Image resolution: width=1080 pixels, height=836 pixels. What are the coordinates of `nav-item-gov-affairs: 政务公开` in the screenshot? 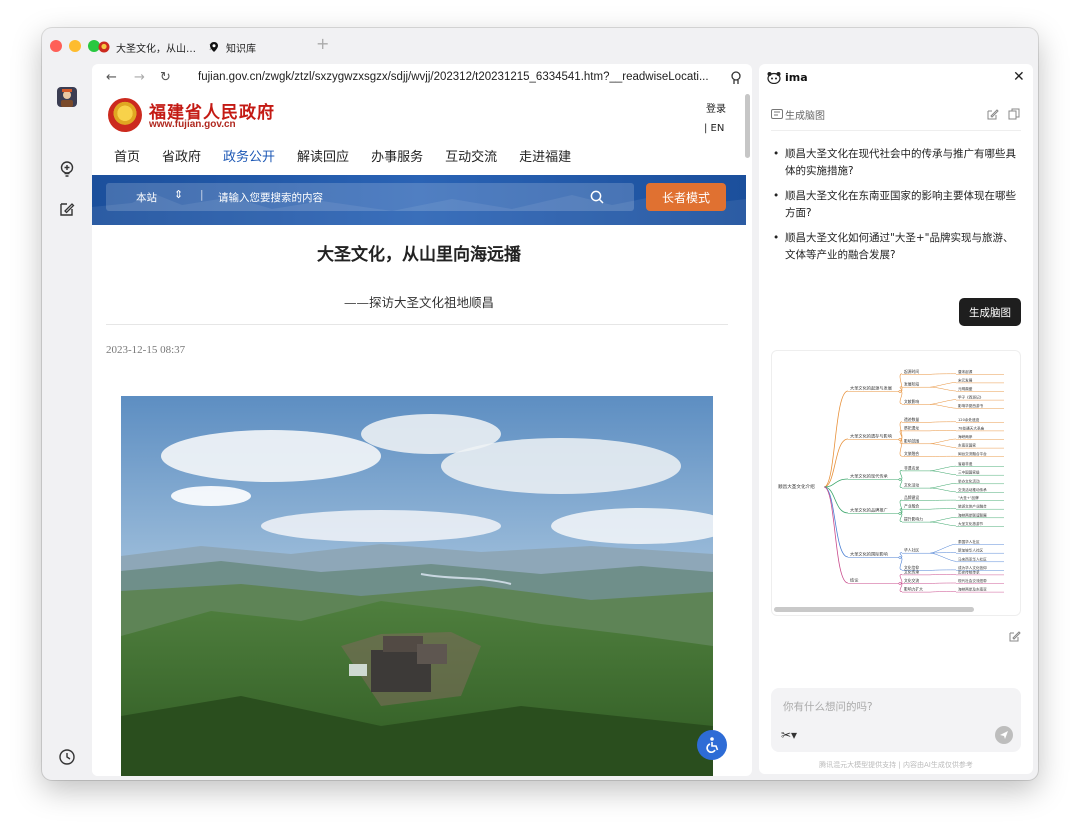 It's located at (249, 155).